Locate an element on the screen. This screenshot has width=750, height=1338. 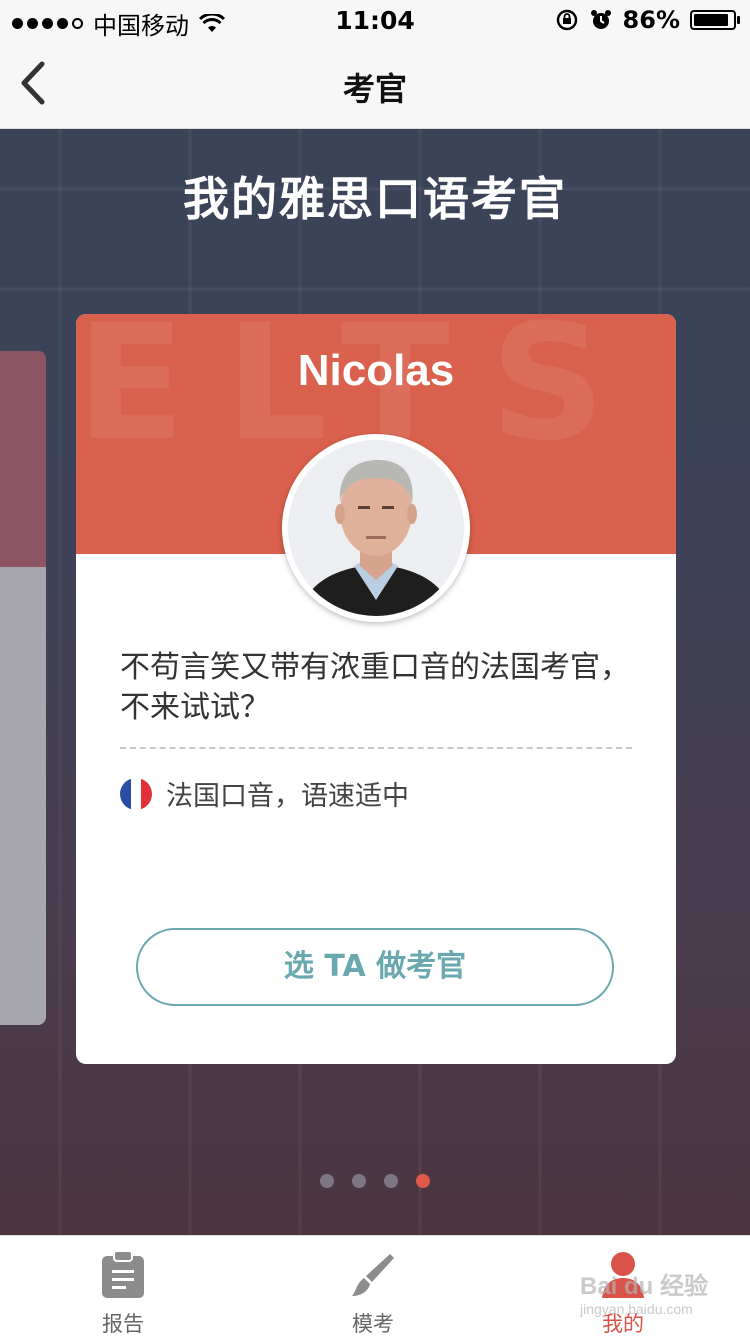
navigation-bar: 考官 is located at coordinates (375, 84).